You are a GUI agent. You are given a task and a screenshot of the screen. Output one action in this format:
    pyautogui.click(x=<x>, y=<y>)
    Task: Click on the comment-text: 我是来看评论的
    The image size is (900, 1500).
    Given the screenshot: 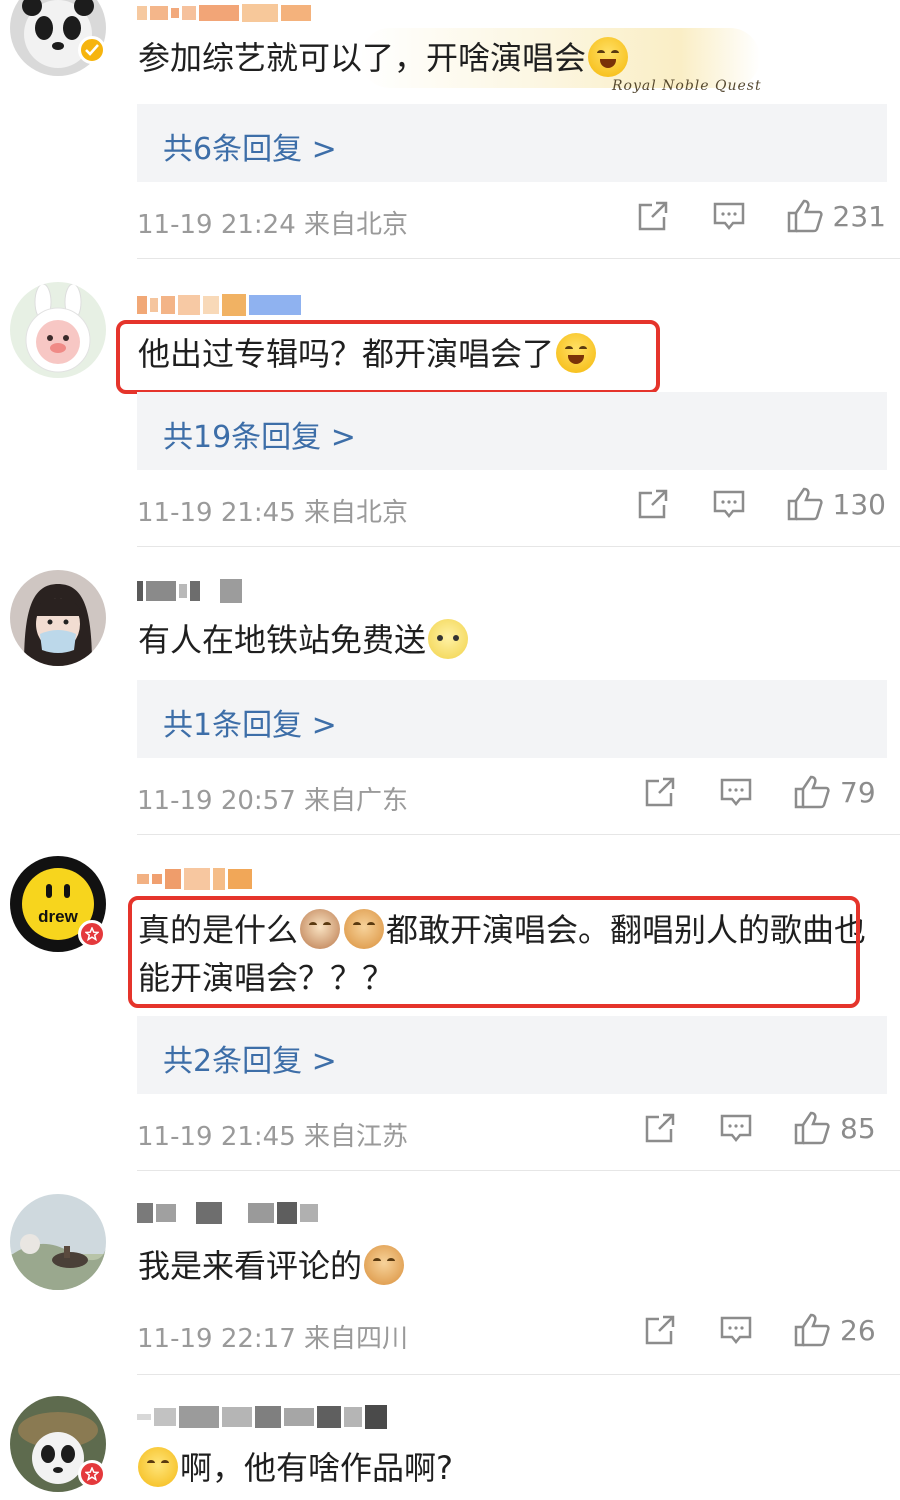 What is the action you would take?
    pyautogui.click(x=272, y=1266)
    